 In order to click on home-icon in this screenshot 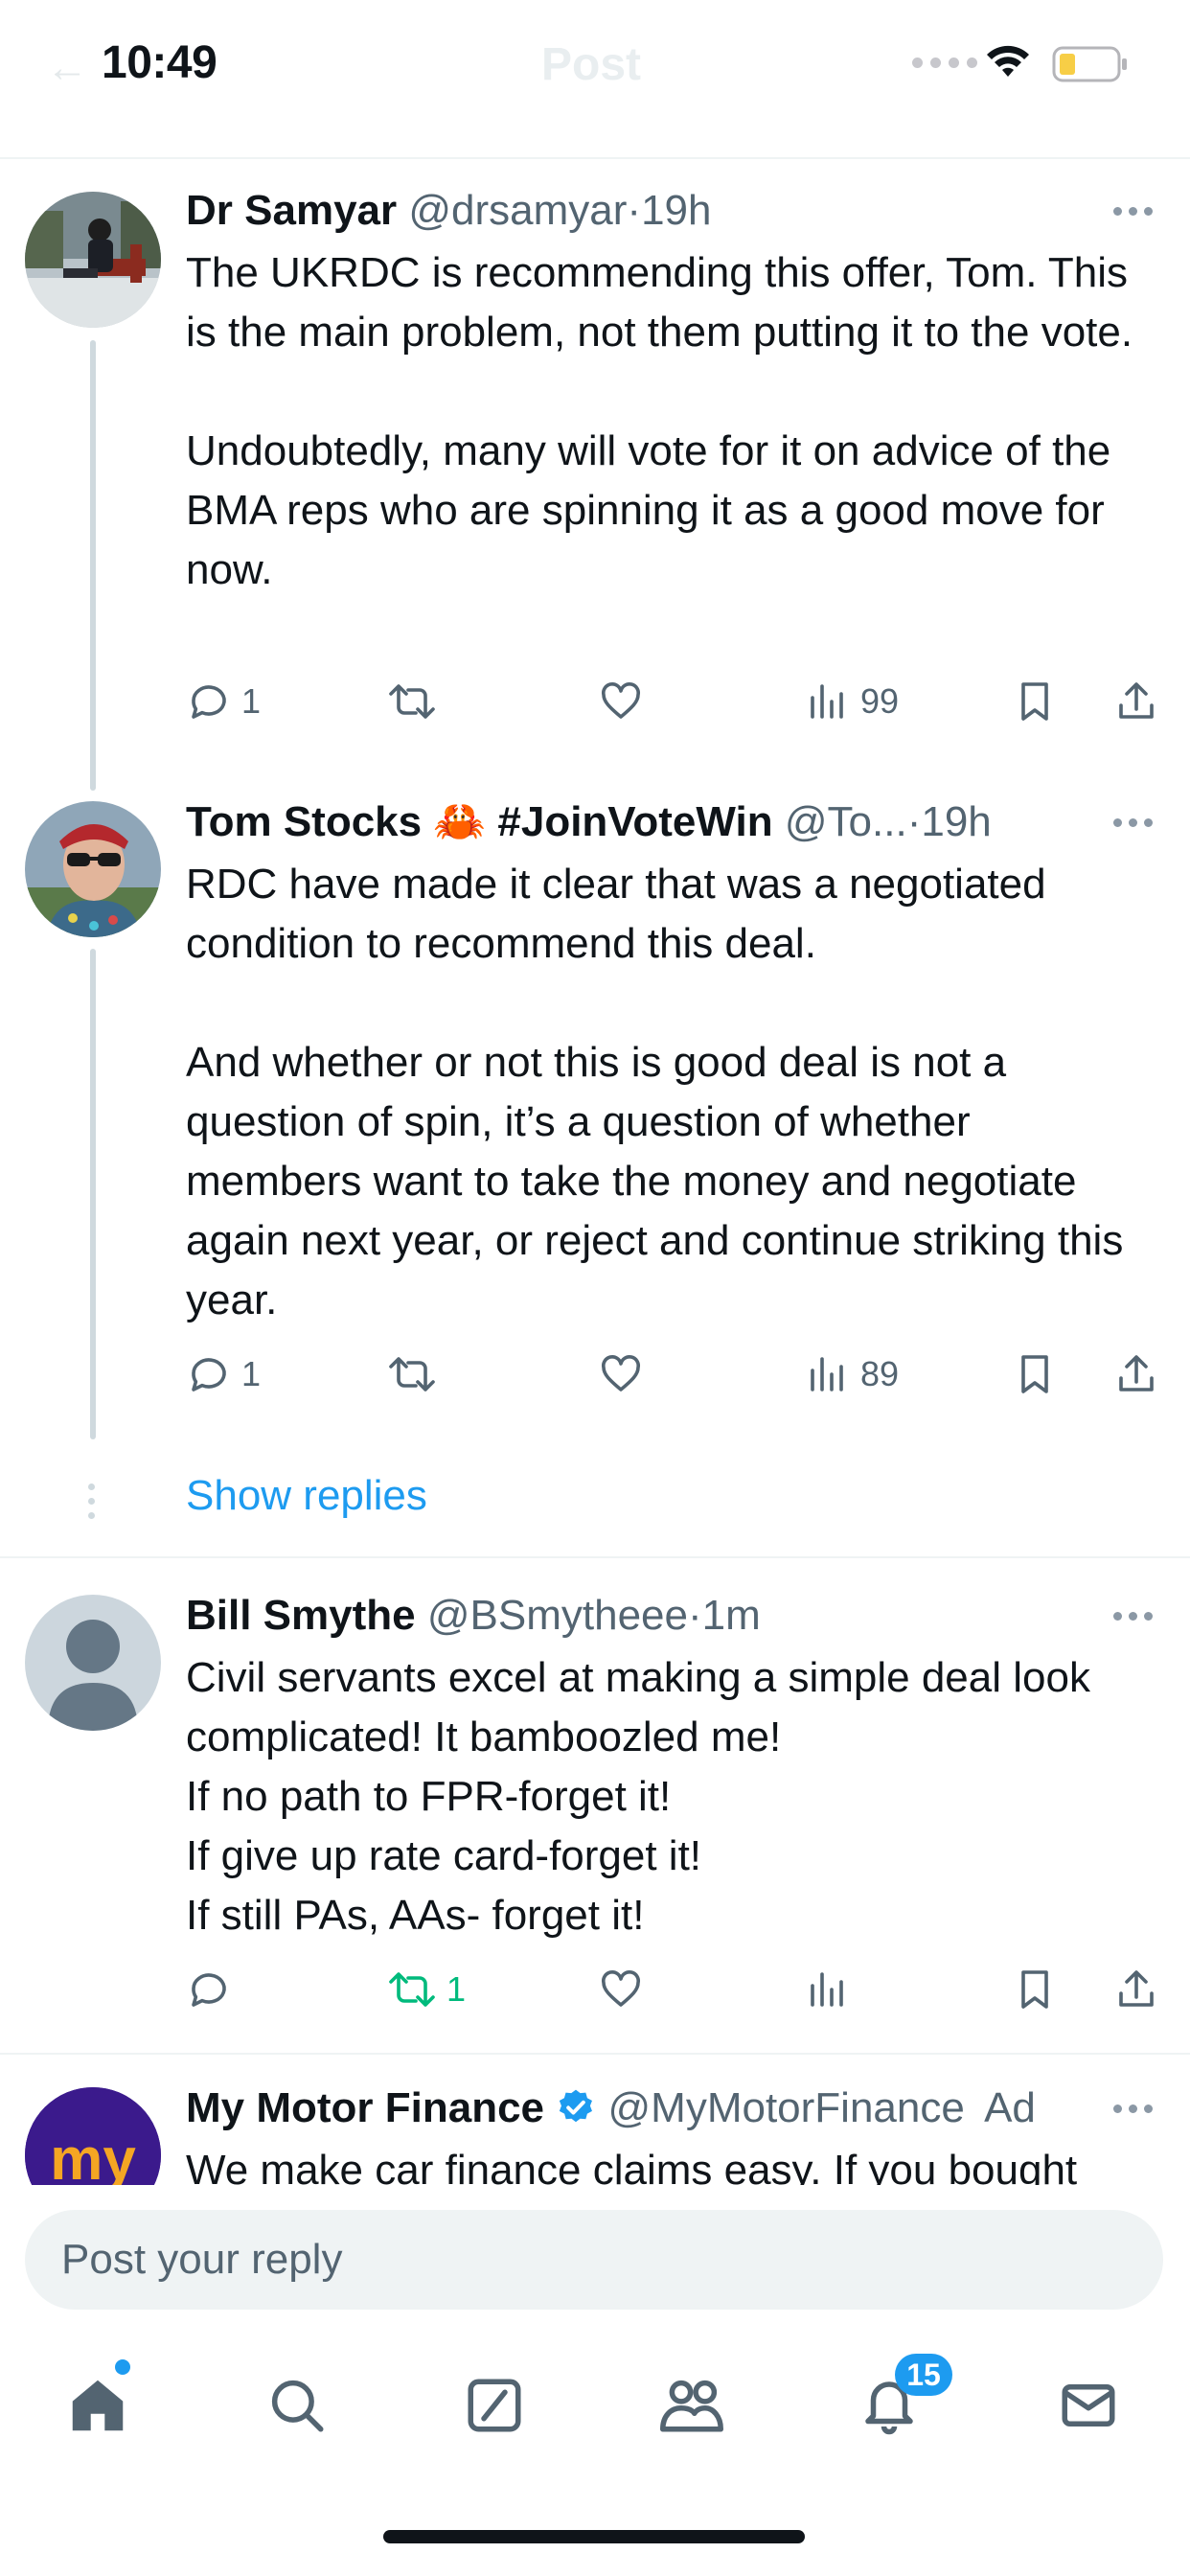, I will do `click(98, 2405)`.